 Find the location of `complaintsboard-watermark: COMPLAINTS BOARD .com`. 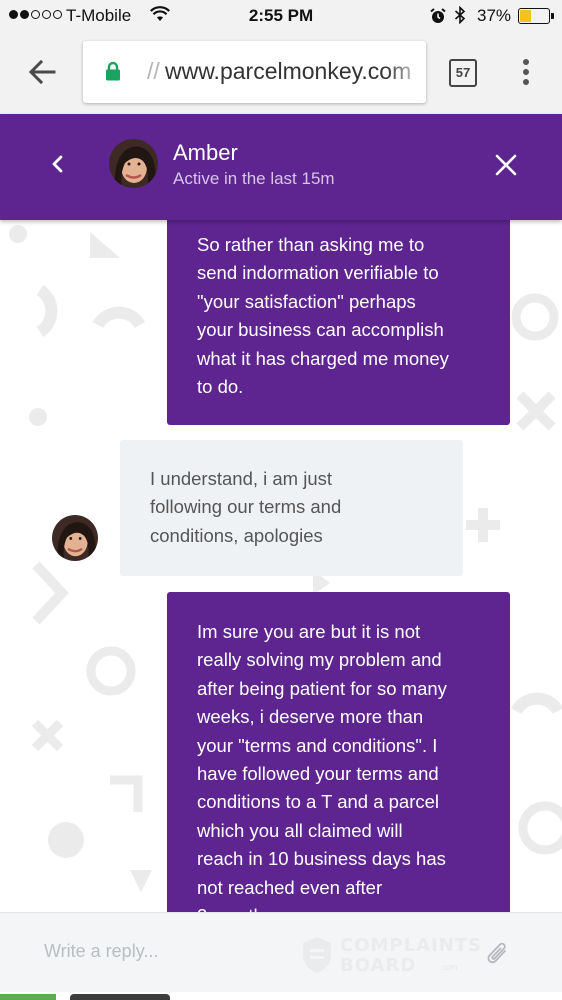

complaintsboard-watermark: COMPLAINTS BOARD .com is located at coordinates (398, 956).